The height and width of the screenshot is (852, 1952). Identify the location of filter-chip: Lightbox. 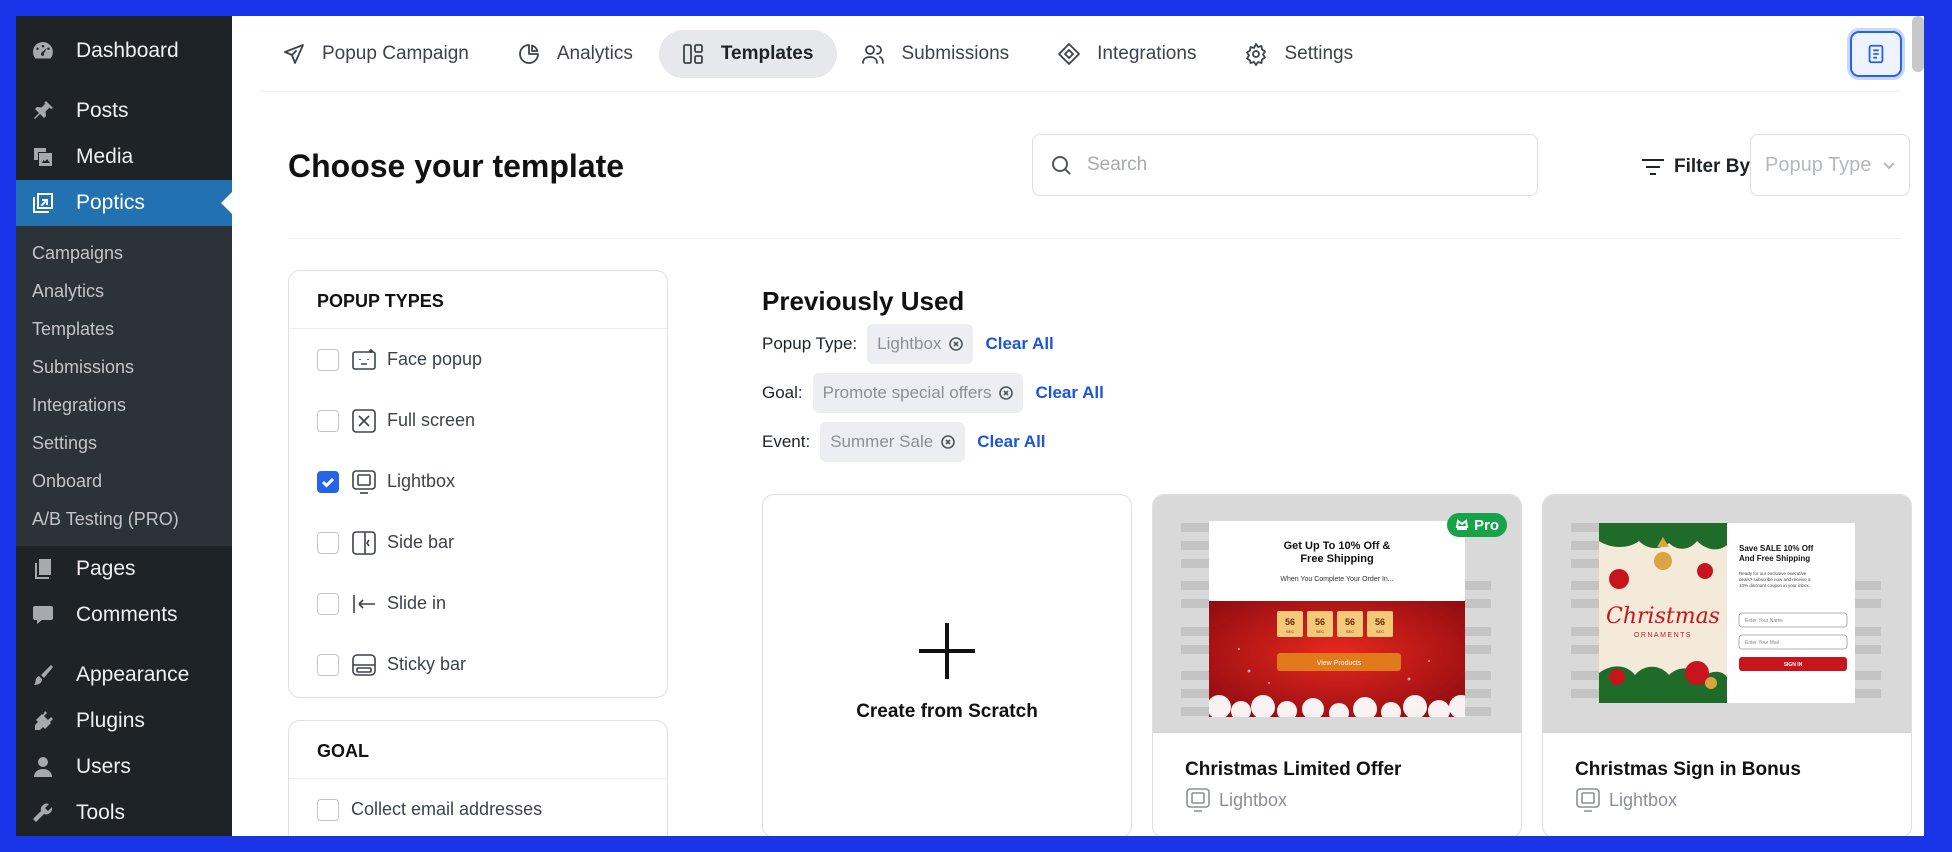
(920, 344).